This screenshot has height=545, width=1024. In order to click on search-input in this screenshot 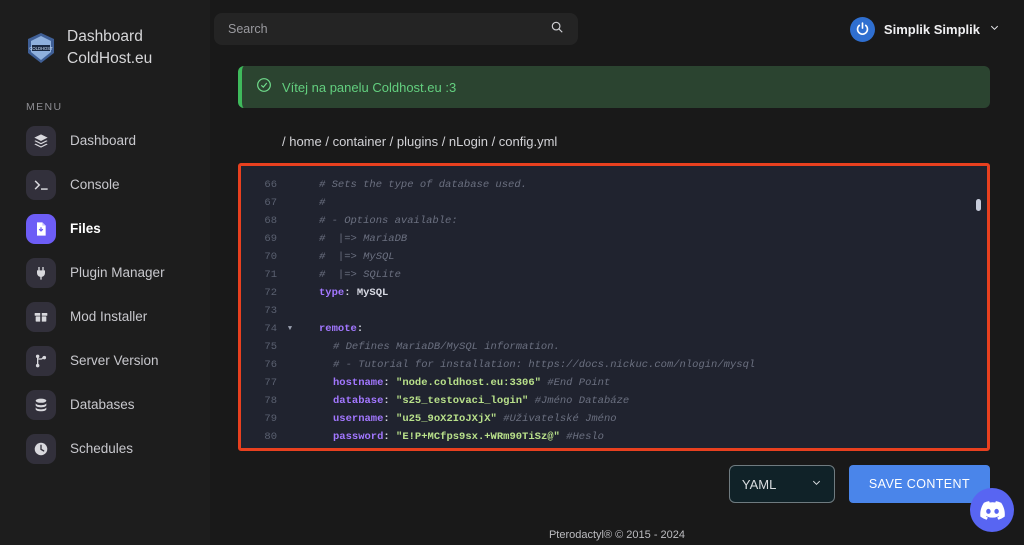, I will do `click(385, 29)`.